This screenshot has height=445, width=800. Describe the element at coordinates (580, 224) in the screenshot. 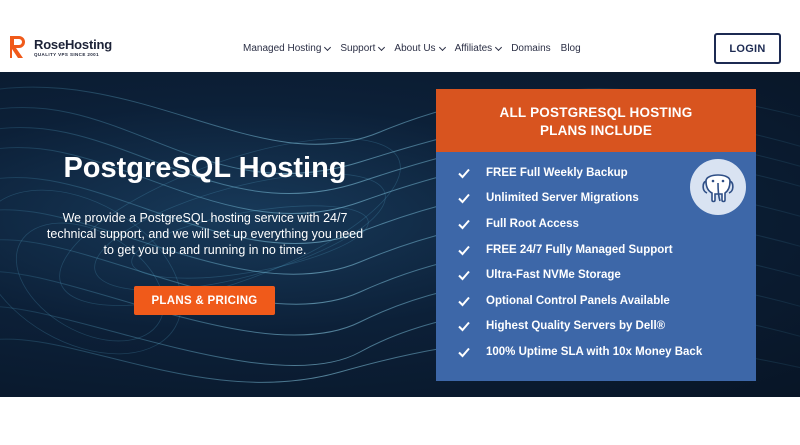

I see `list-item: Full Root Access` at that location.